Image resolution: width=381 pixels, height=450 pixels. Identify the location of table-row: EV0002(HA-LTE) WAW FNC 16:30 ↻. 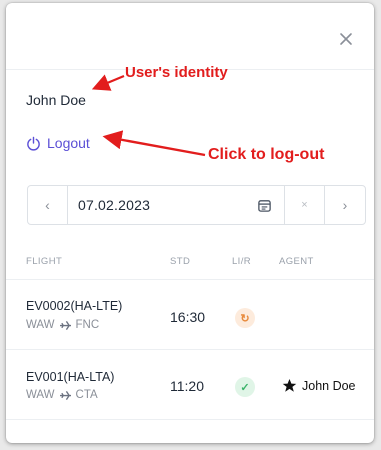
(190, 317).